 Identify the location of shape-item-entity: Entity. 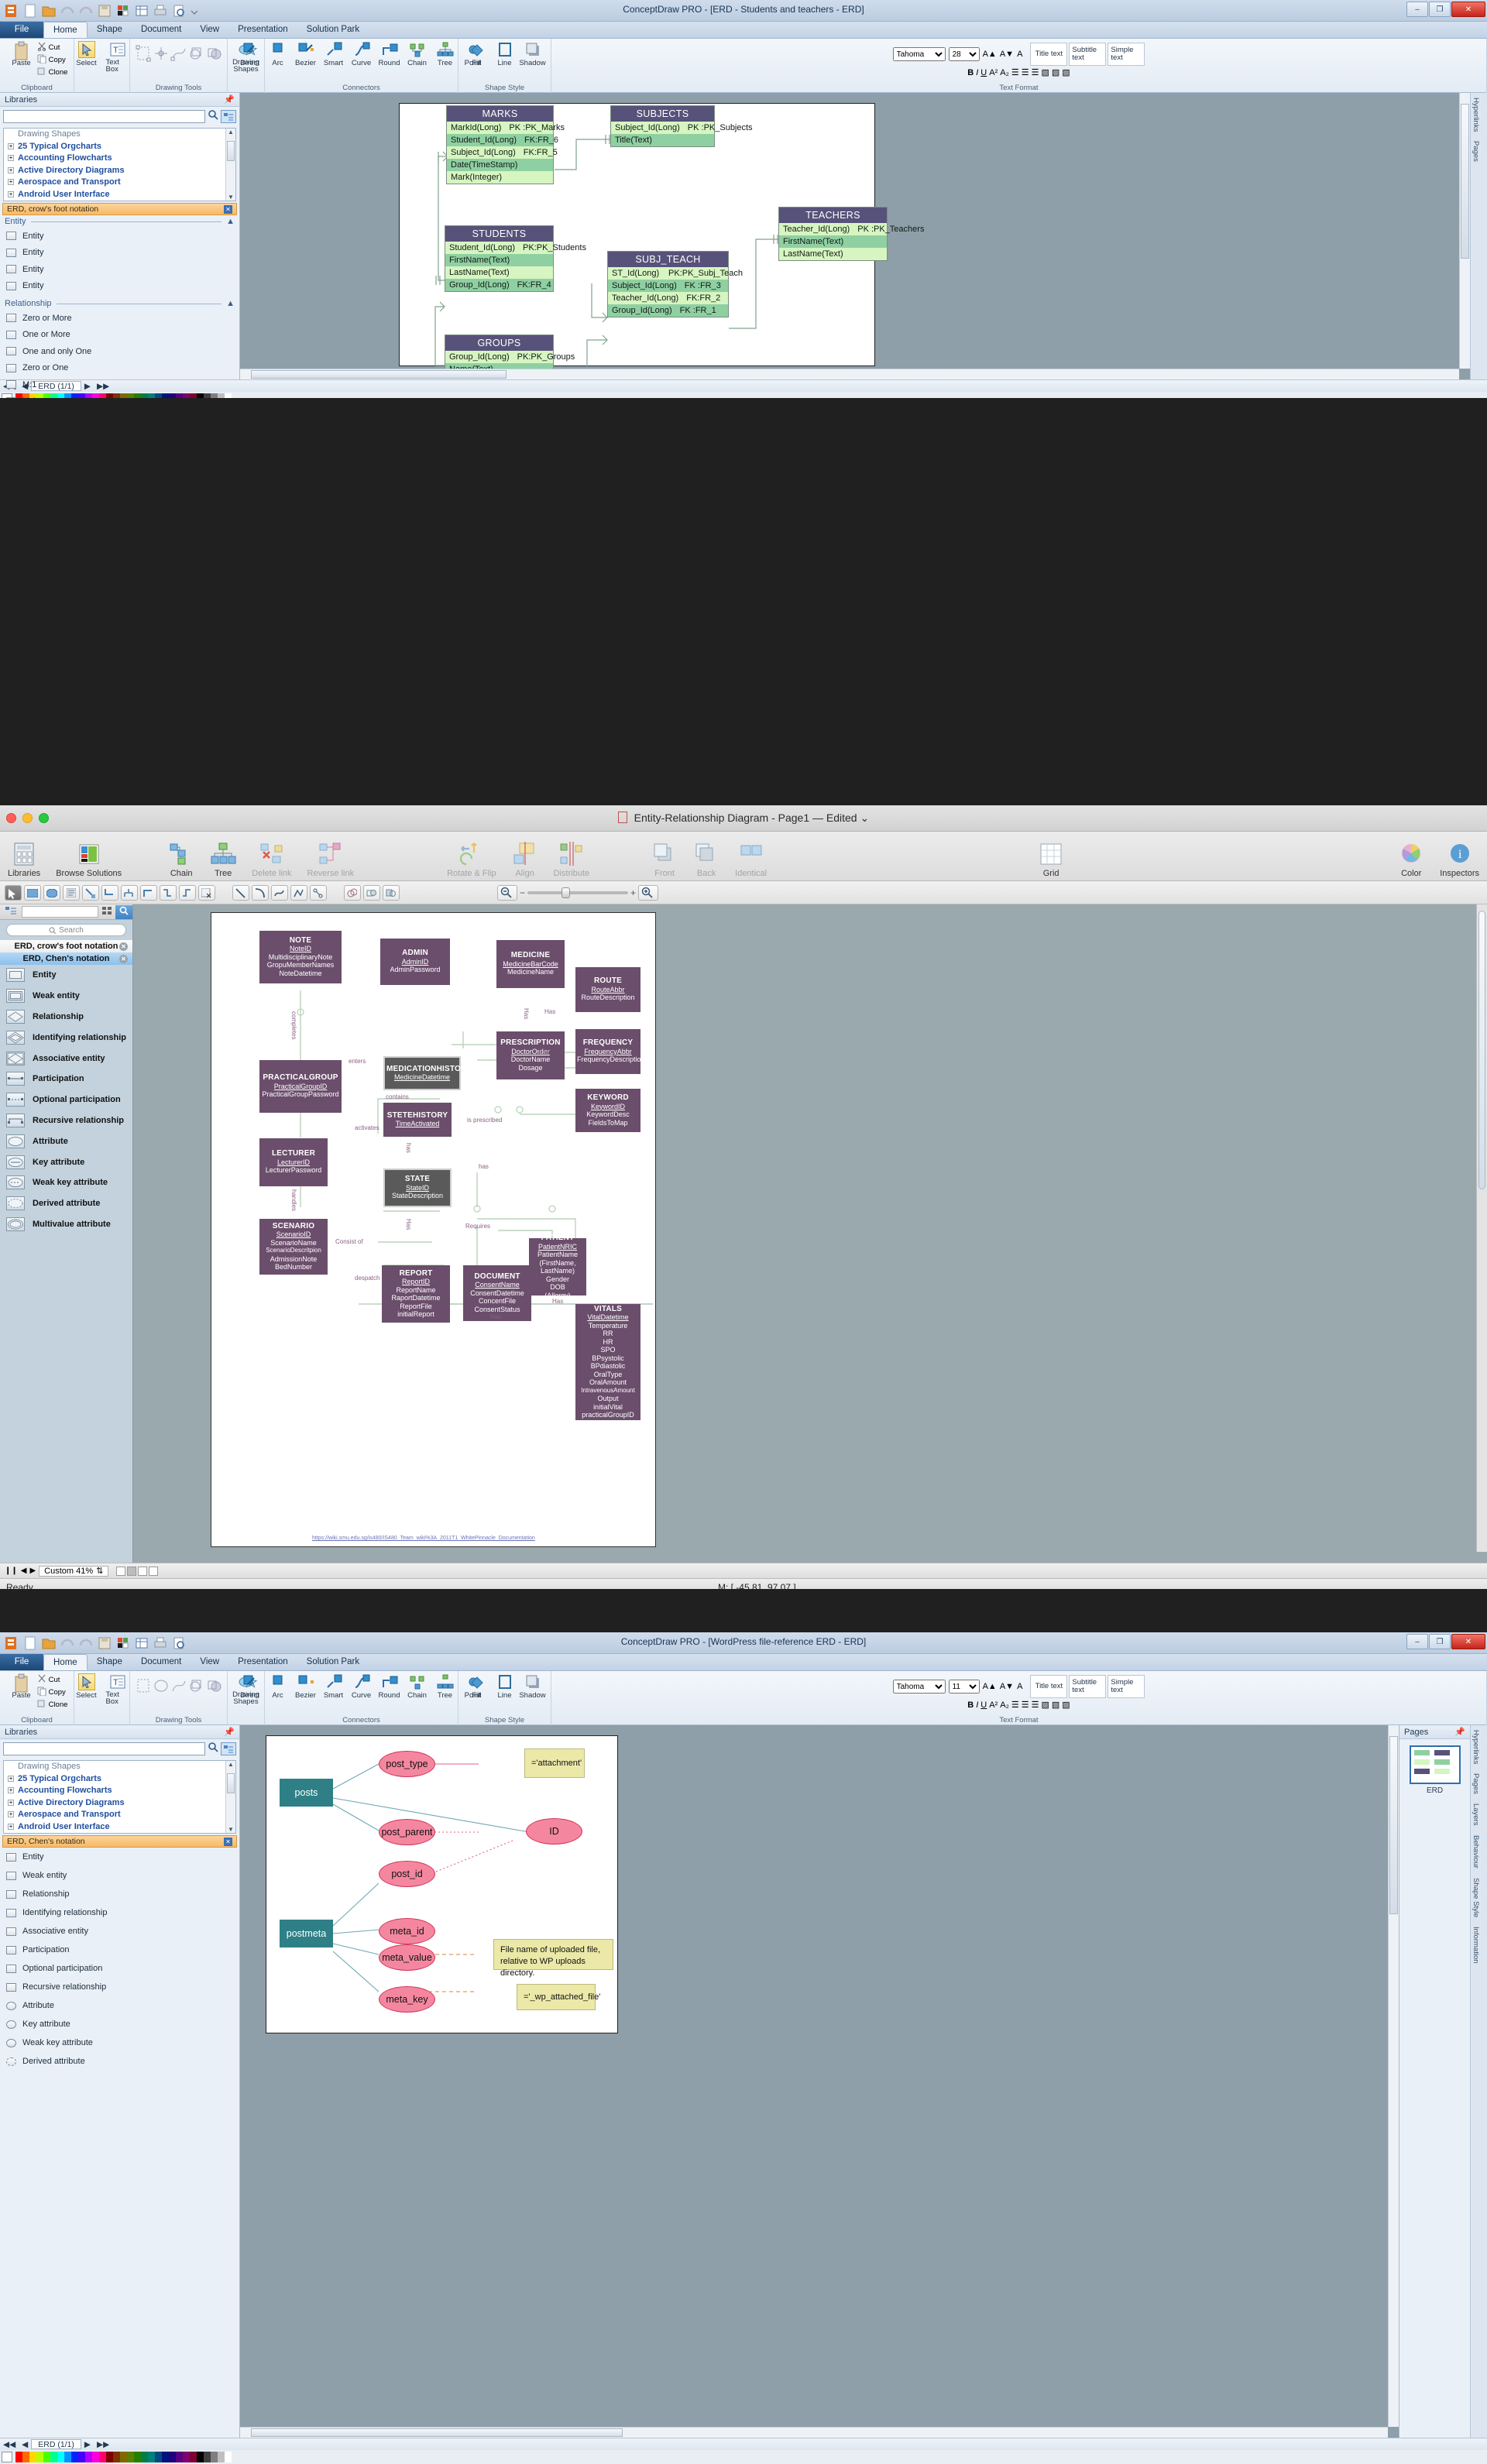
(120, 236).